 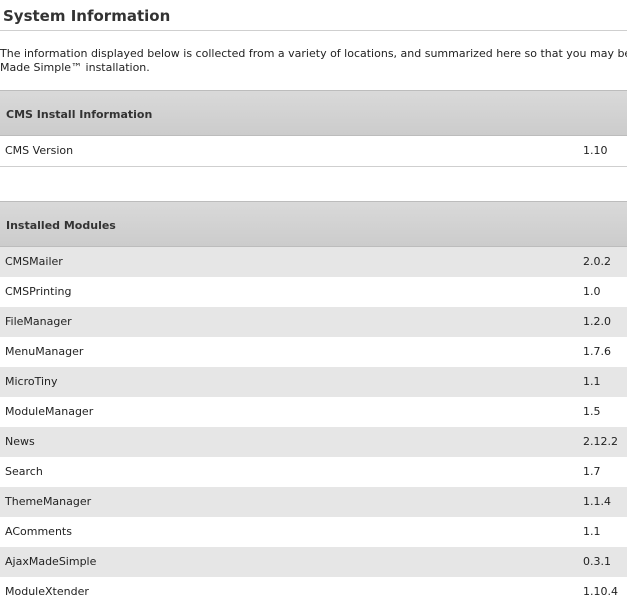 What do you see at coordinates (592, 291) in the screenshot?
I see `module-version: 1.0` at bounding box center [592, 291].